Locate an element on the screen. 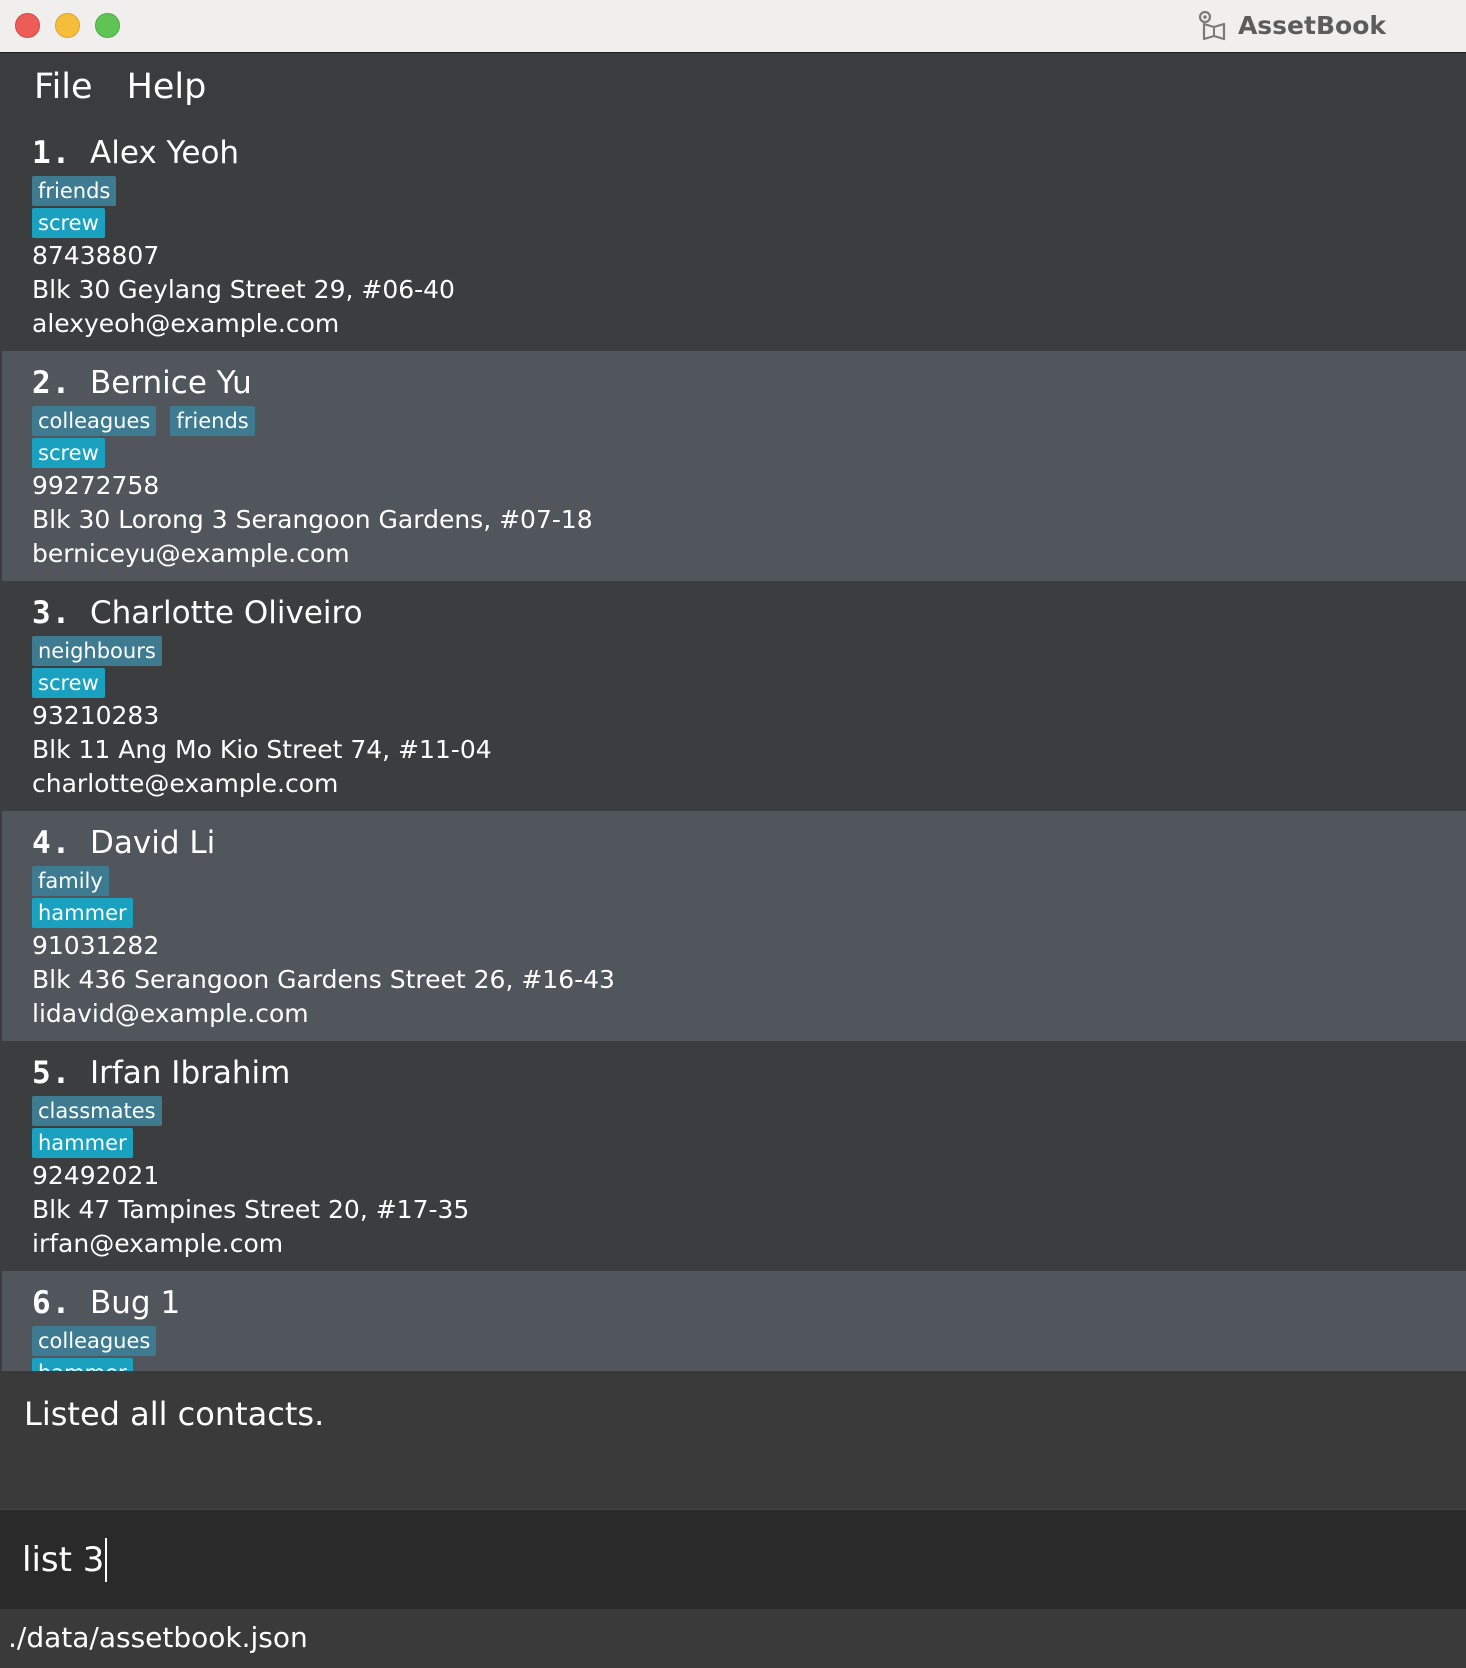 The image size is (1466, 1668). contact-card: 6. Bug 1 colleagues hammer is located at coordinates (734, 1321).